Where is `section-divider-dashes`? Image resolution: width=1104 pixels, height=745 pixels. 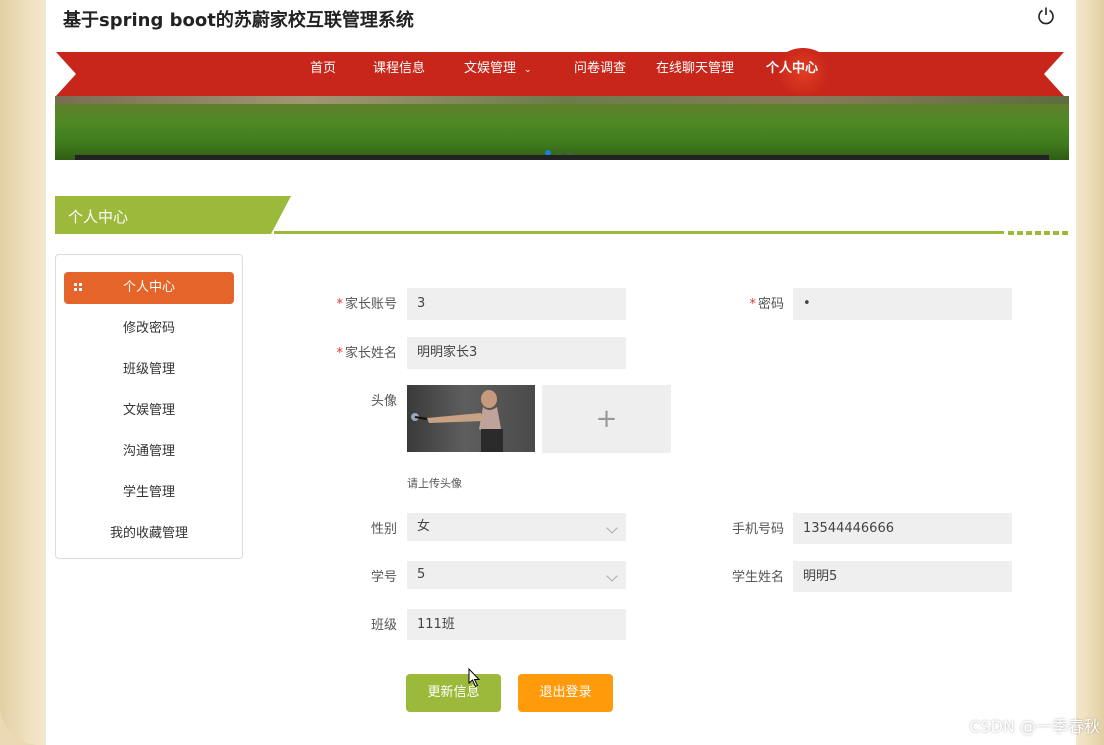 section-divider-dashes is located at coordinates (1038, 233).